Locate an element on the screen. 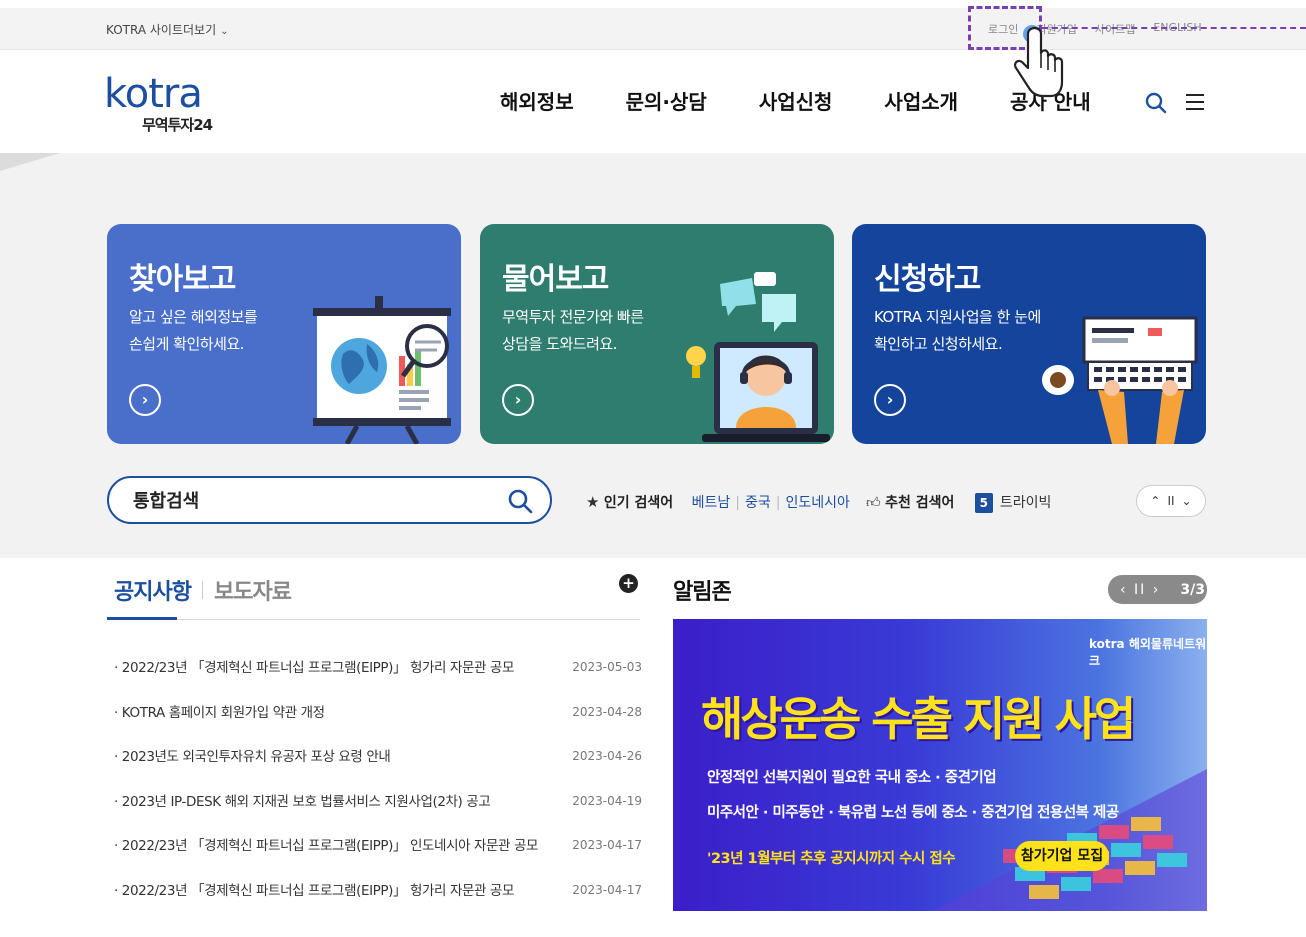  nav-apply: 사업신청 is located at coordinates (796, 100).